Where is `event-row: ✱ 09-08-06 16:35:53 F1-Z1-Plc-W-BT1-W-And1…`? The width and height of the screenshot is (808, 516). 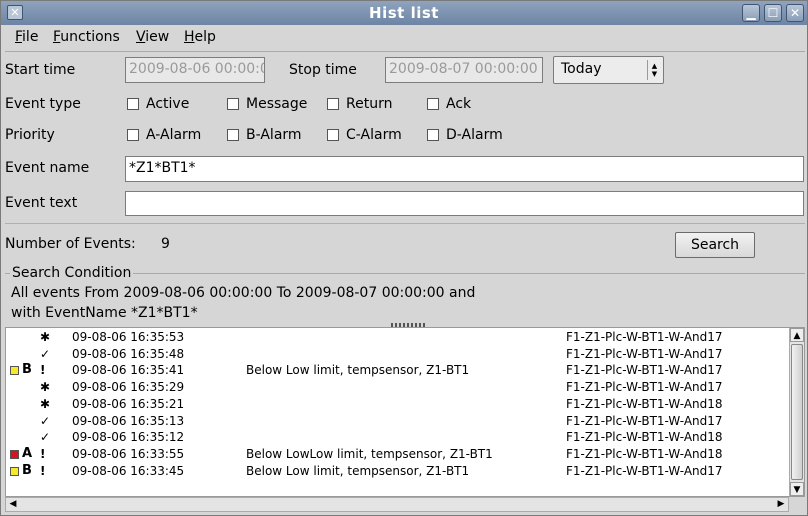 event-row: ✱ 09-08-06 16:35:53 F1-Z1-Plc-W-BT1-W-And1… is located at coordinates (398, 337).